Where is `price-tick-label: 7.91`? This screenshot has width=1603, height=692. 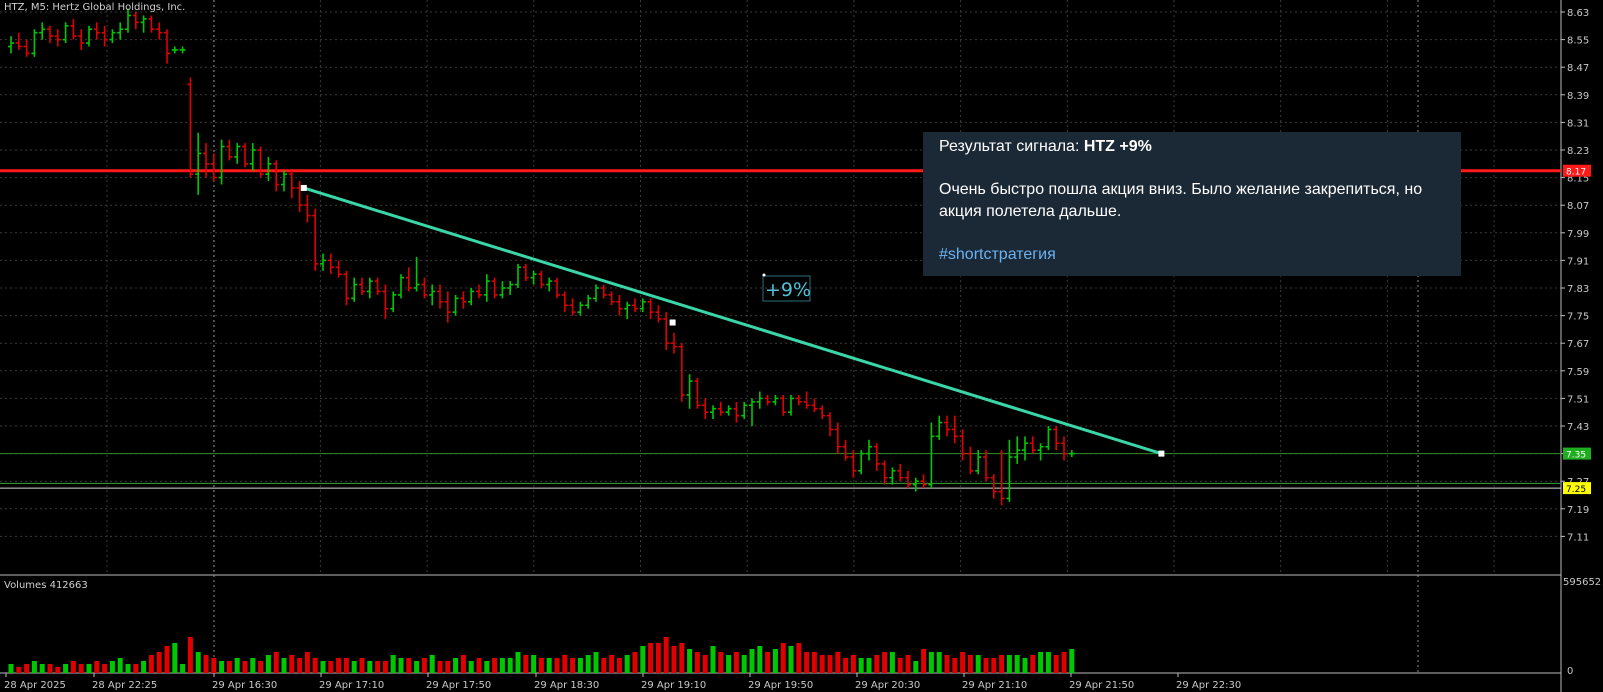 price-tick-label: 7.91 is located at coordinates (1578, 261).